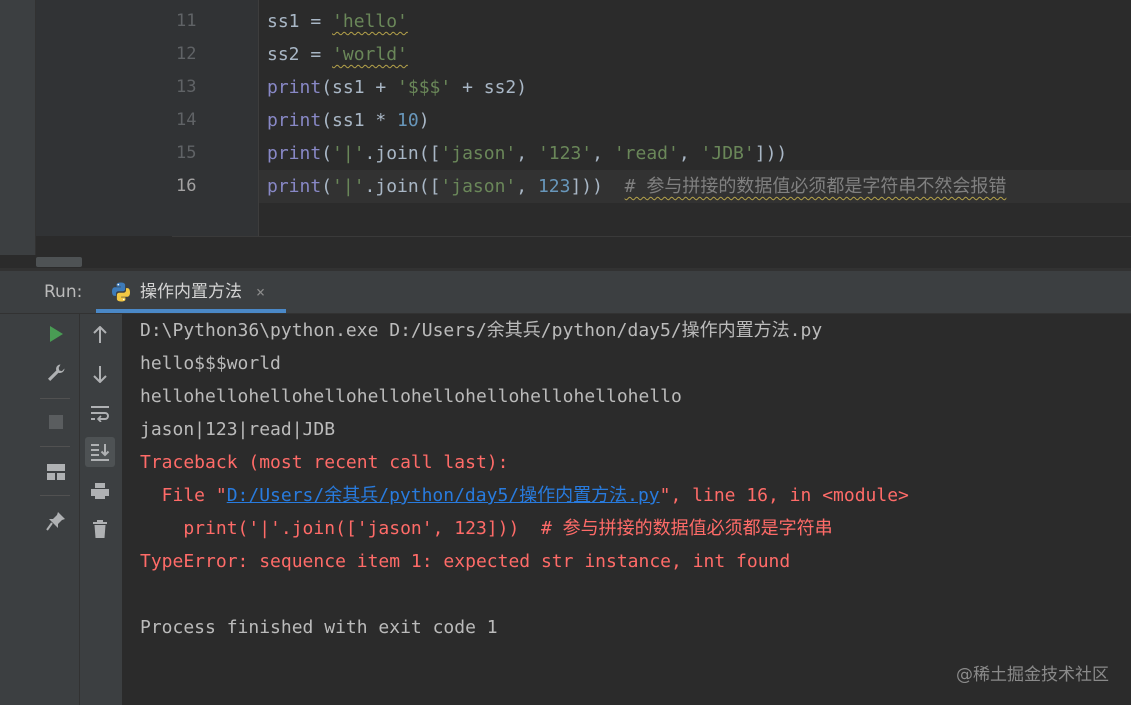 This screenshot has width=1131, height=705. I want to click on line-number: 16, so click(186, 186).